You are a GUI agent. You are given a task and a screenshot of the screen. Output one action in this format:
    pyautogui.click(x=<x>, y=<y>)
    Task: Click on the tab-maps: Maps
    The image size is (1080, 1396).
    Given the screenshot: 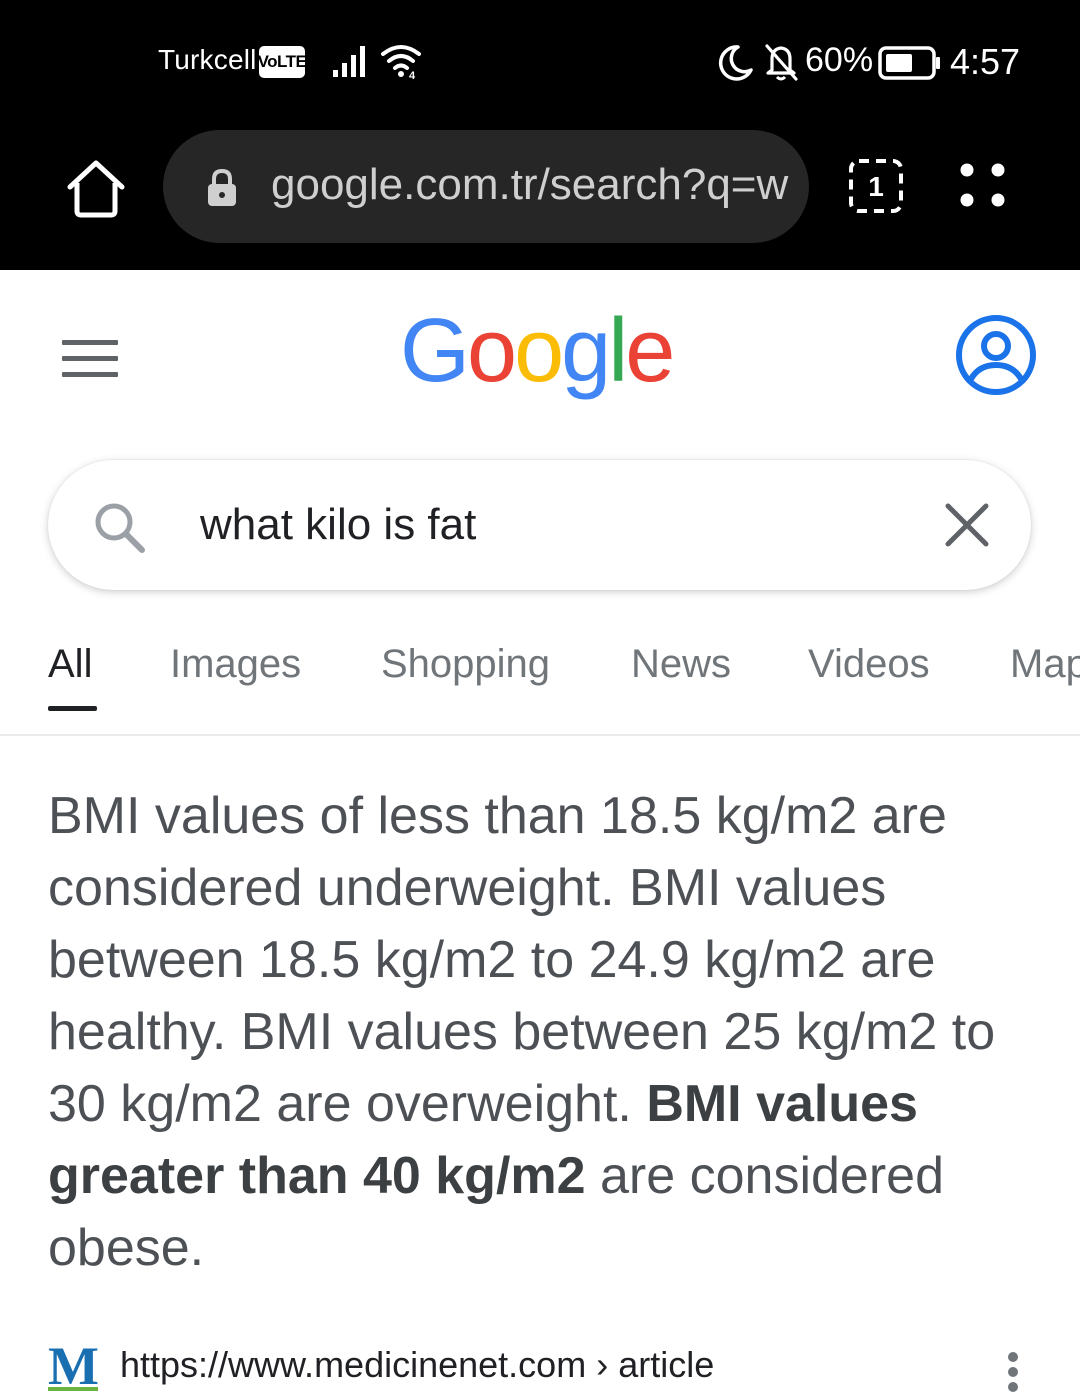 What is the action you would take?
    pyautogui.click(x=1045, y=664)
    